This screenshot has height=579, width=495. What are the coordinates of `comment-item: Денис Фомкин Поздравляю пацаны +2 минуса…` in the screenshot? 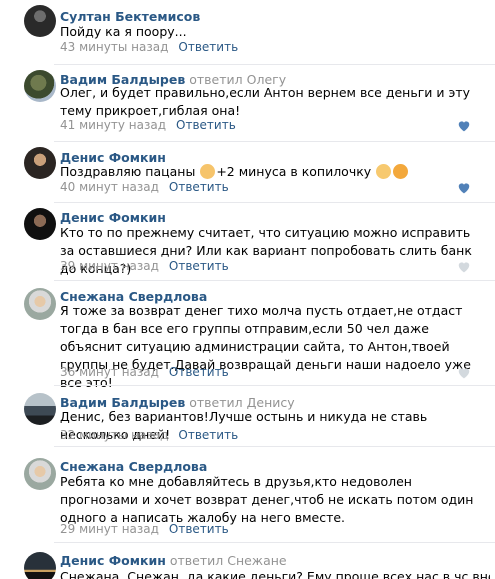 It's located at (247, 172).